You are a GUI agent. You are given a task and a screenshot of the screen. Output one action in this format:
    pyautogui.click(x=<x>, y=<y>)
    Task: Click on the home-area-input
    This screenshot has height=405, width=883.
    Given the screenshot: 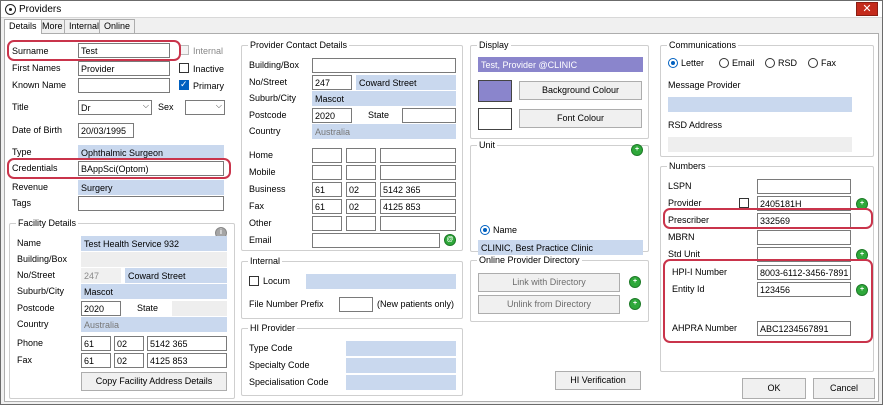 What is the action you would take?
    pyautogui.click(x=361, y=155)
    